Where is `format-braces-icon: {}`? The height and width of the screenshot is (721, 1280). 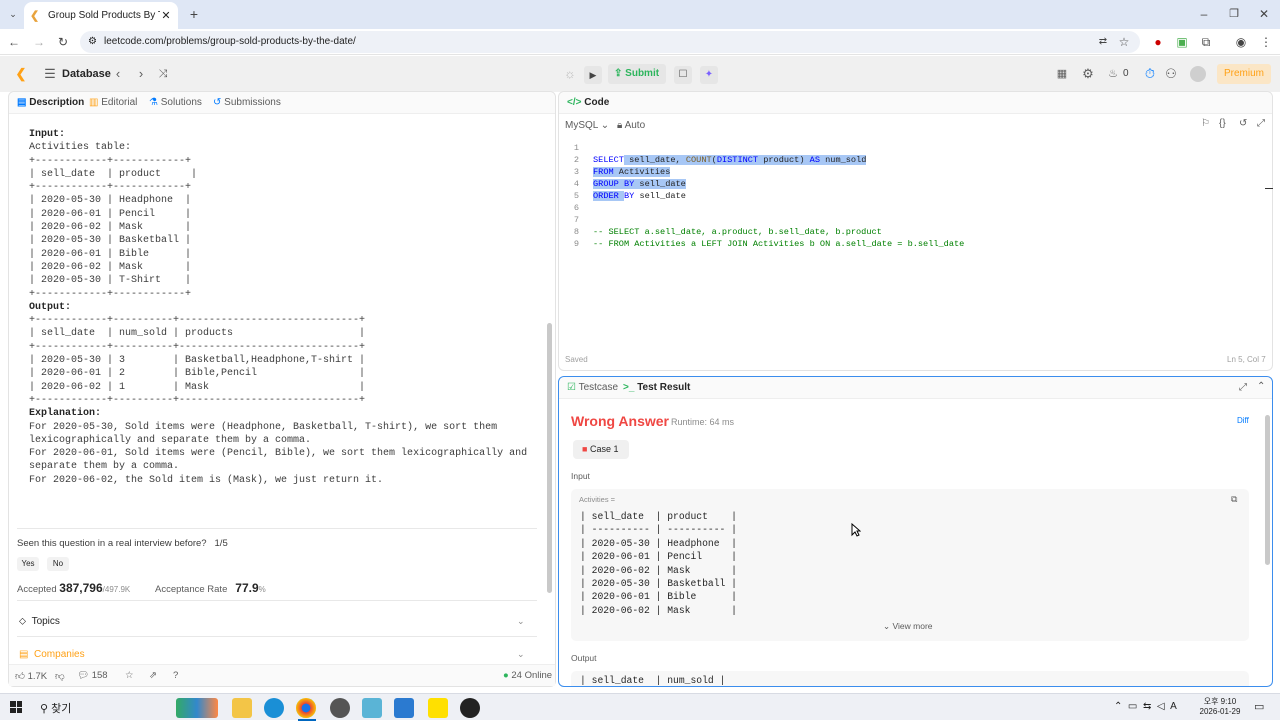 format-braces-icon: {} is located at coordinates (1222, 123).